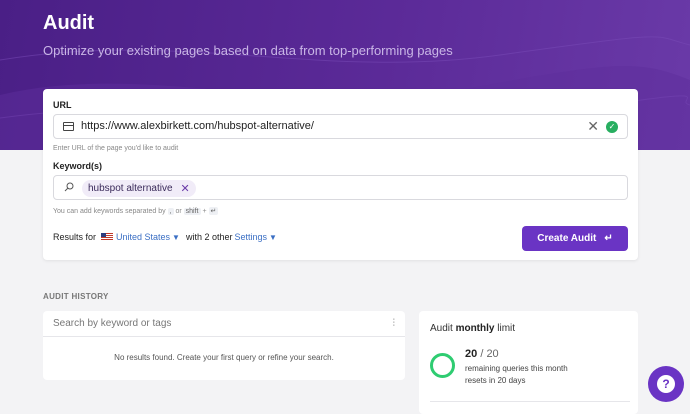 Image resolution: width=690 pixels, height=414 pixels. I want to click on enter-key: ↵, so click(213, 211).